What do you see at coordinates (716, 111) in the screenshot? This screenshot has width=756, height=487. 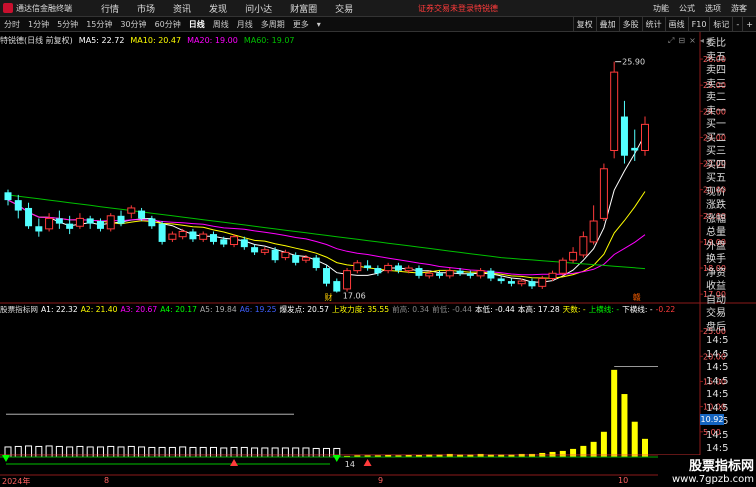 I see `quote-label-5: 卖一` at bounding box center [716, 111].